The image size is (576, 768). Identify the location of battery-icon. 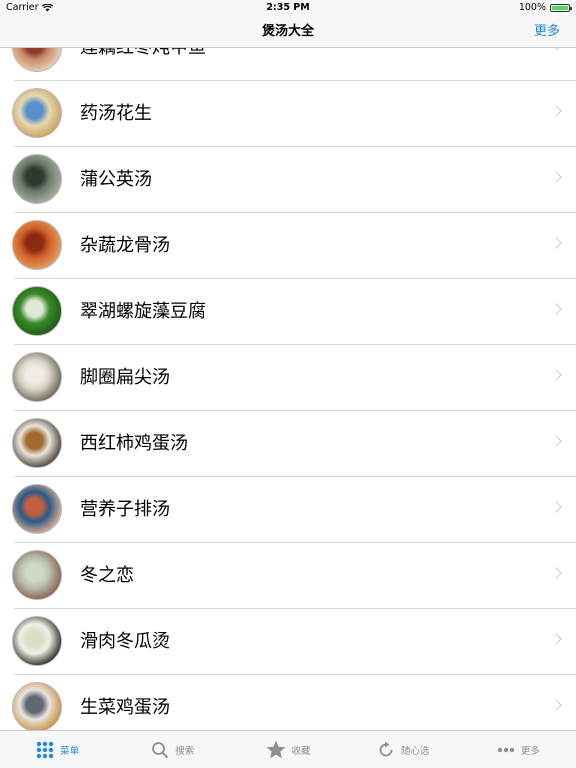
(561, 8).